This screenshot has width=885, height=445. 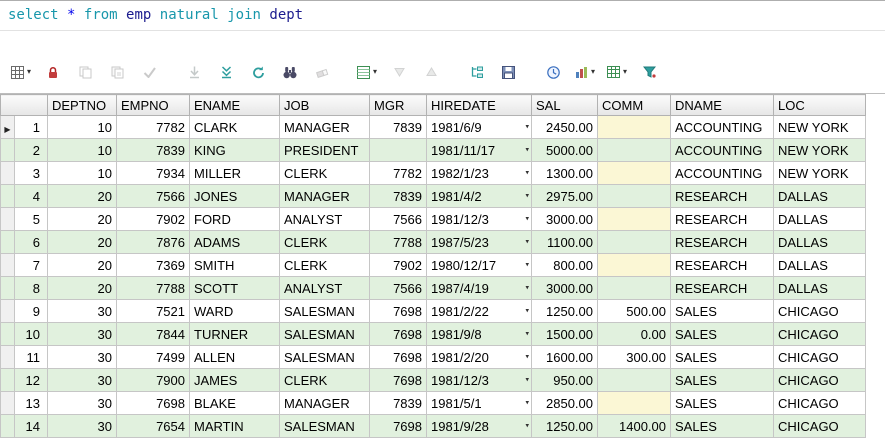 I want to click on fetch-next-button, so click(x=194, y=72).